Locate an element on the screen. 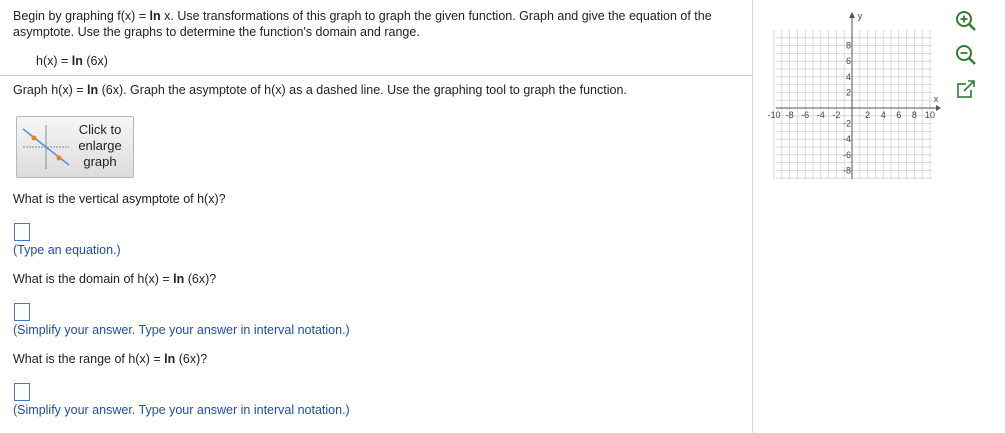 Image resolution: width=1005 pixels, height=433 pixels. x-tick-label: 4 is located at coordinates (883, 115).